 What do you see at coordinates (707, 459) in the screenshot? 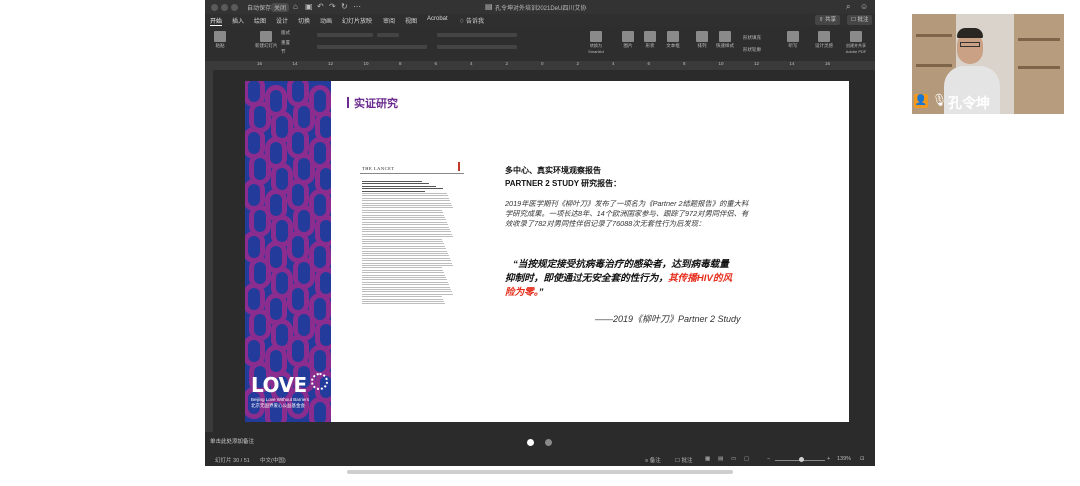
I see `normal-view-icon: ▦` at bounding box center [707, 459].